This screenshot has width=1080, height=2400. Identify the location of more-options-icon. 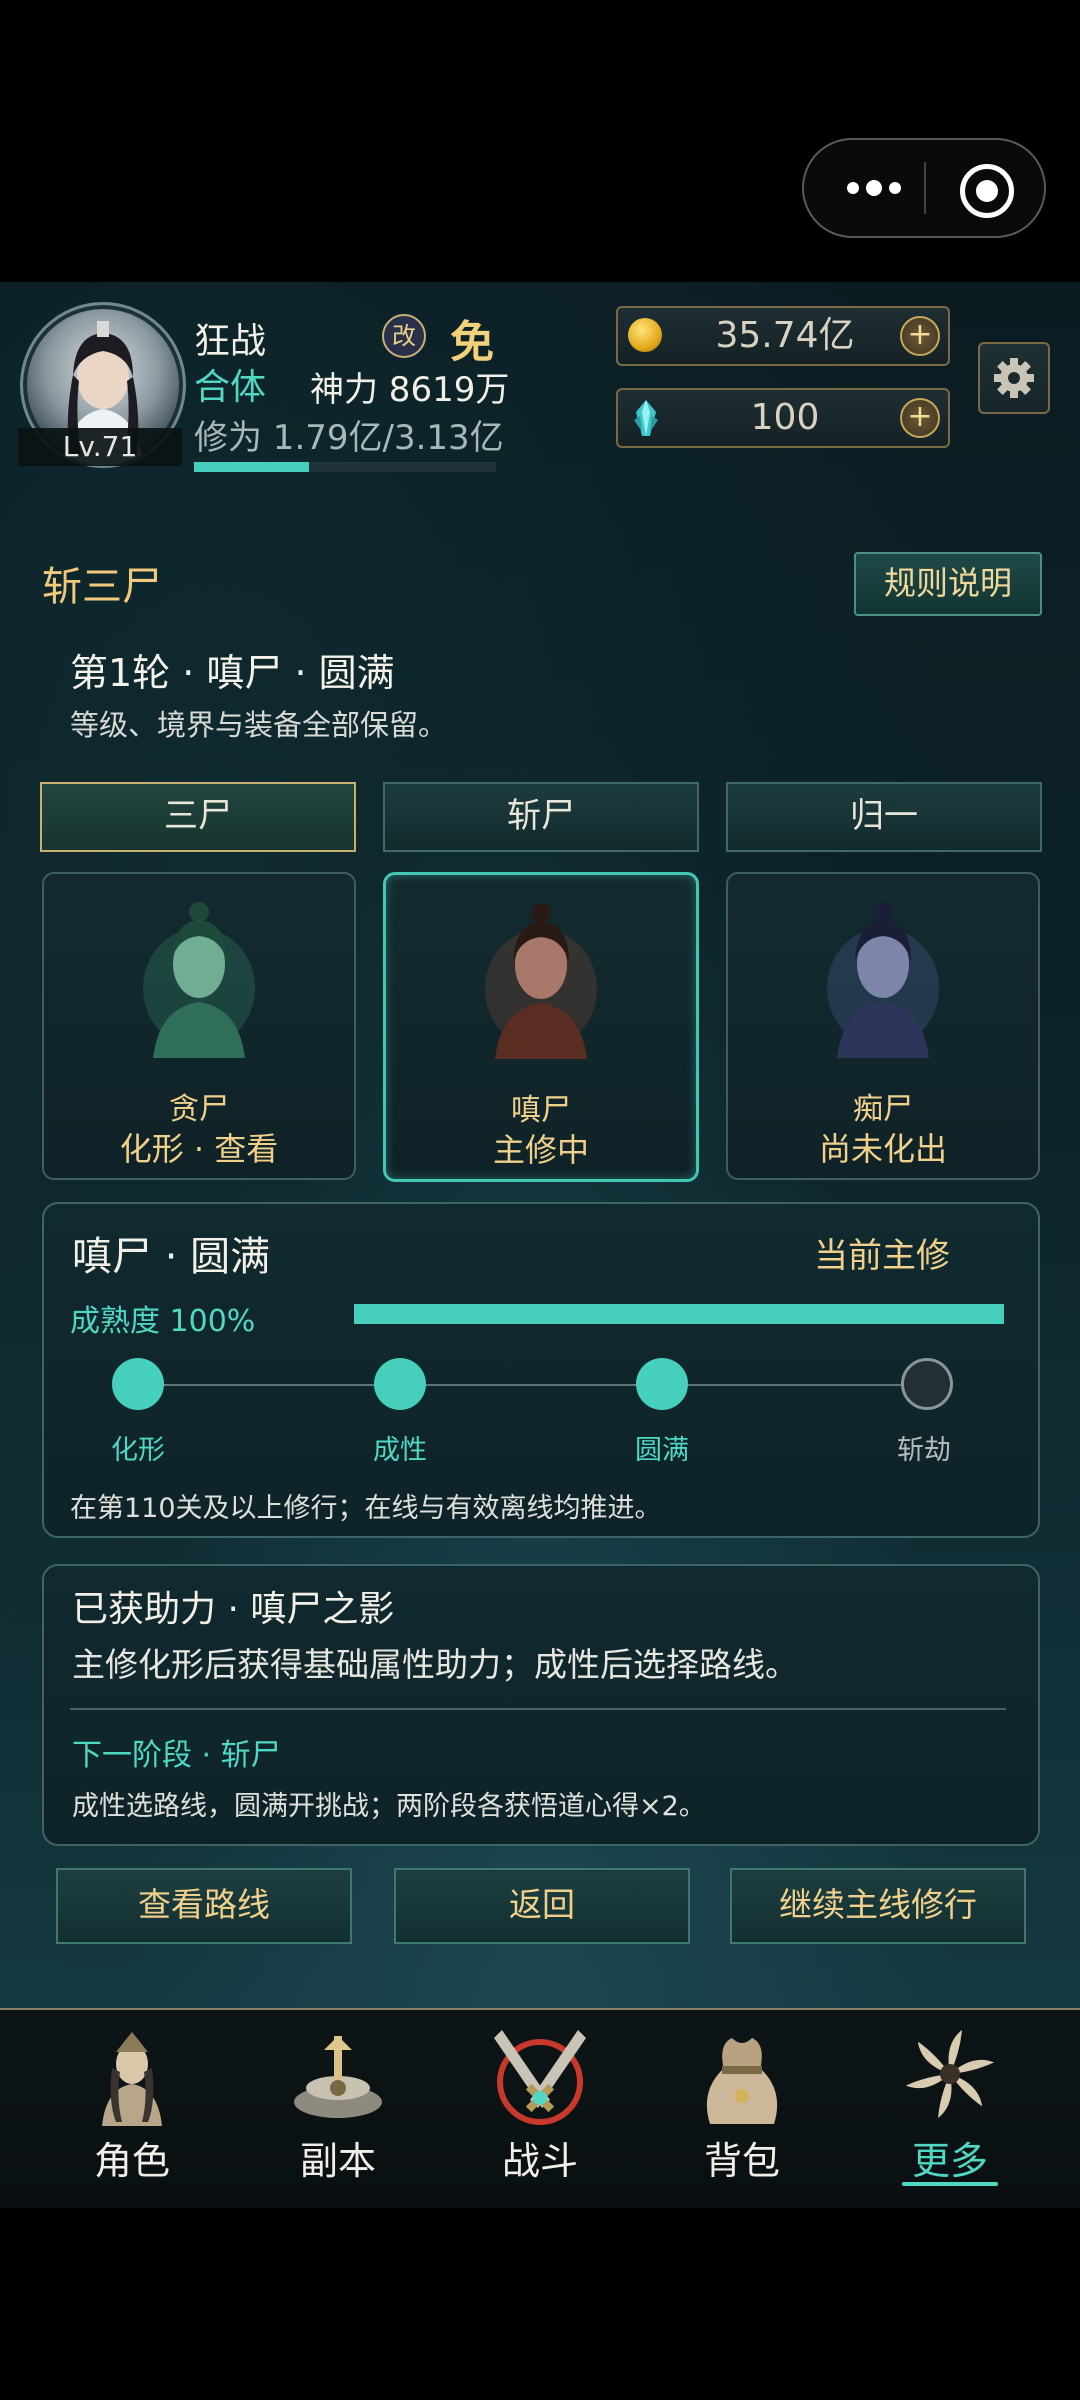
(874, 188).